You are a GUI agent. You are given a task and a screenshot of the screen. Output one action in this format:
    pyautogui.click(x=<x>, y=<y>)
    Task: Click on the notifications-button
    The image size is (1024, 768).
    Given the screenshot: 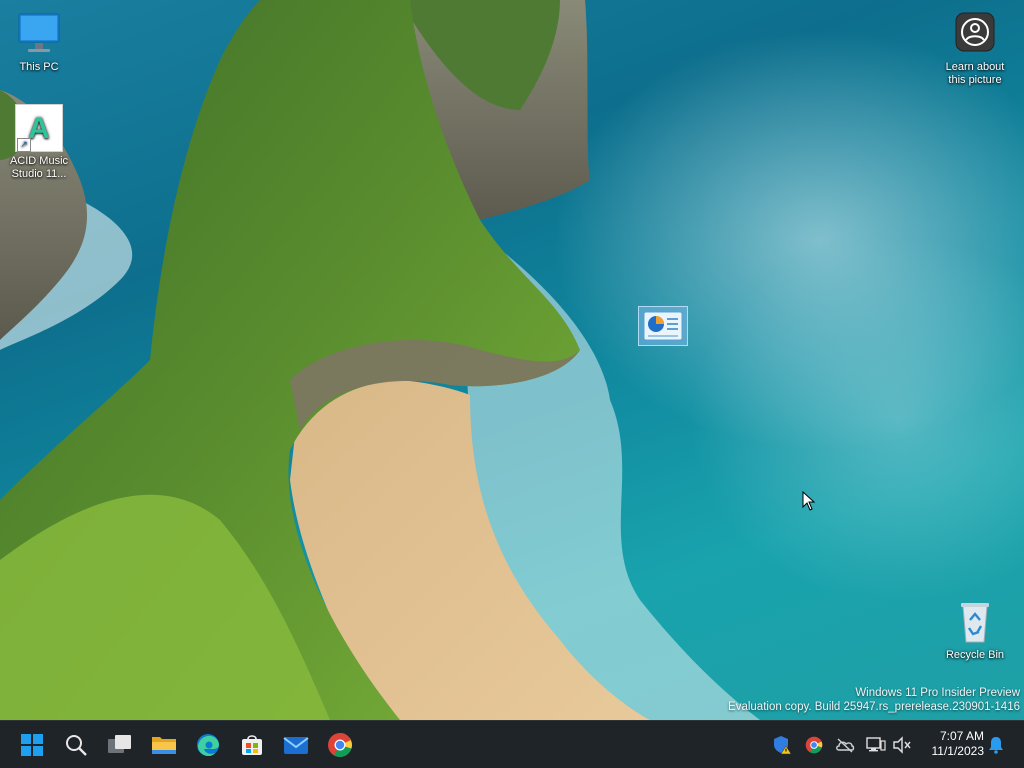 What is the action you would take?
    pyautogui.click(x=996, y=745)
    